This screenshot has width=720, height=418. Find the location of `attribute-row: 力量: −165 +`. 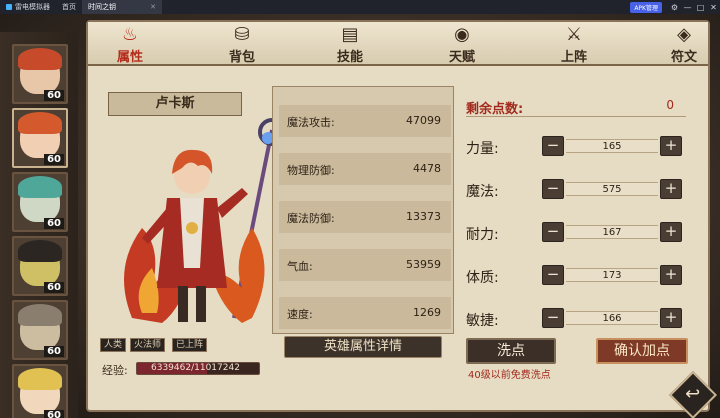

attribute-row: 力量: −165 + is located at coordinates (576, 148).